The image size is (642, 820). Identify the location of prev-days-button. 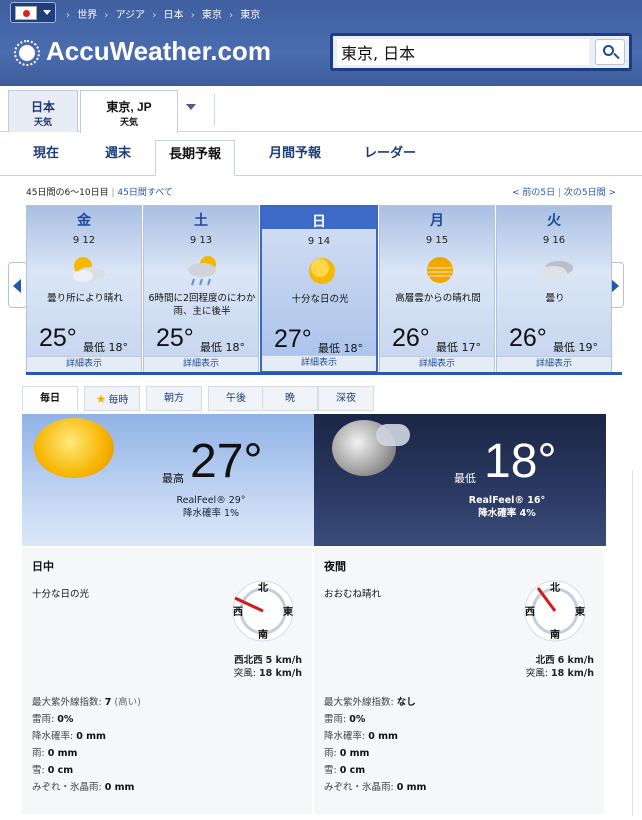
(18, 285).